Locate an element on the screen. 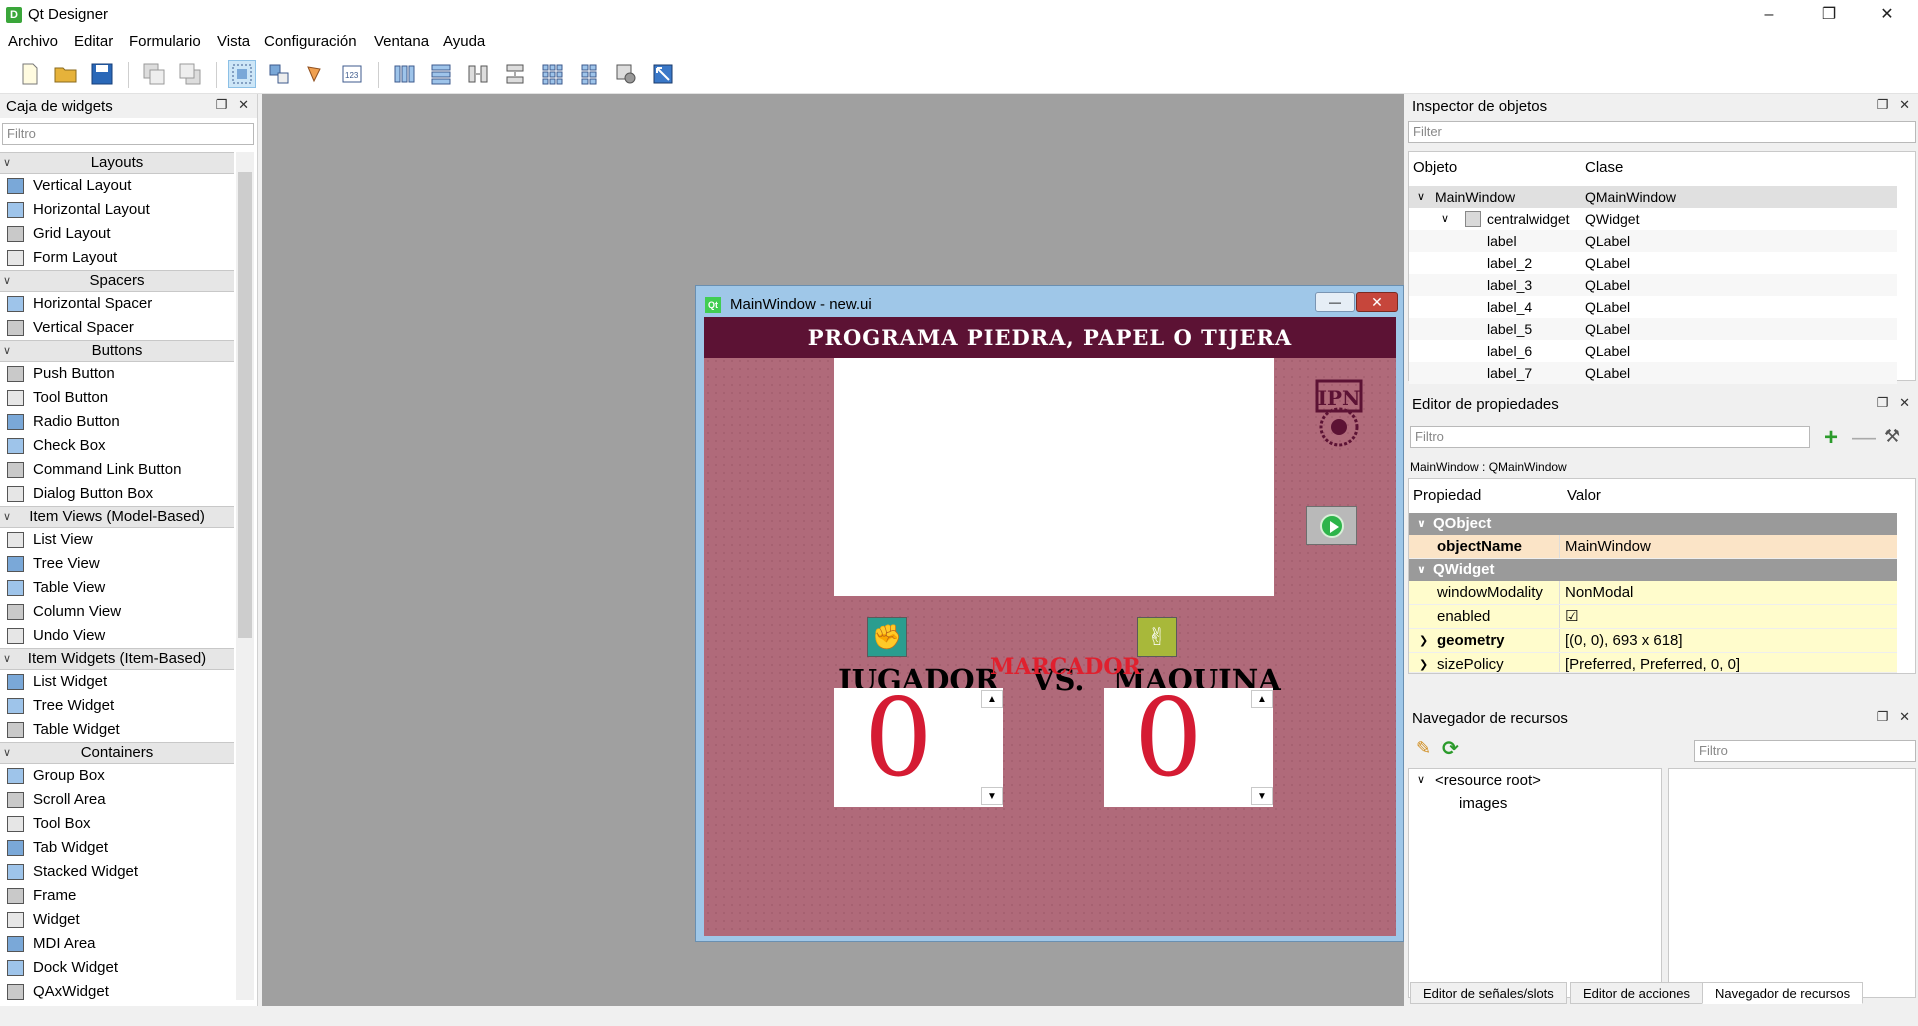 This screenshot has width=1918, height=1026. menu-ventana: Ventana is located at coordinates (401, 41).